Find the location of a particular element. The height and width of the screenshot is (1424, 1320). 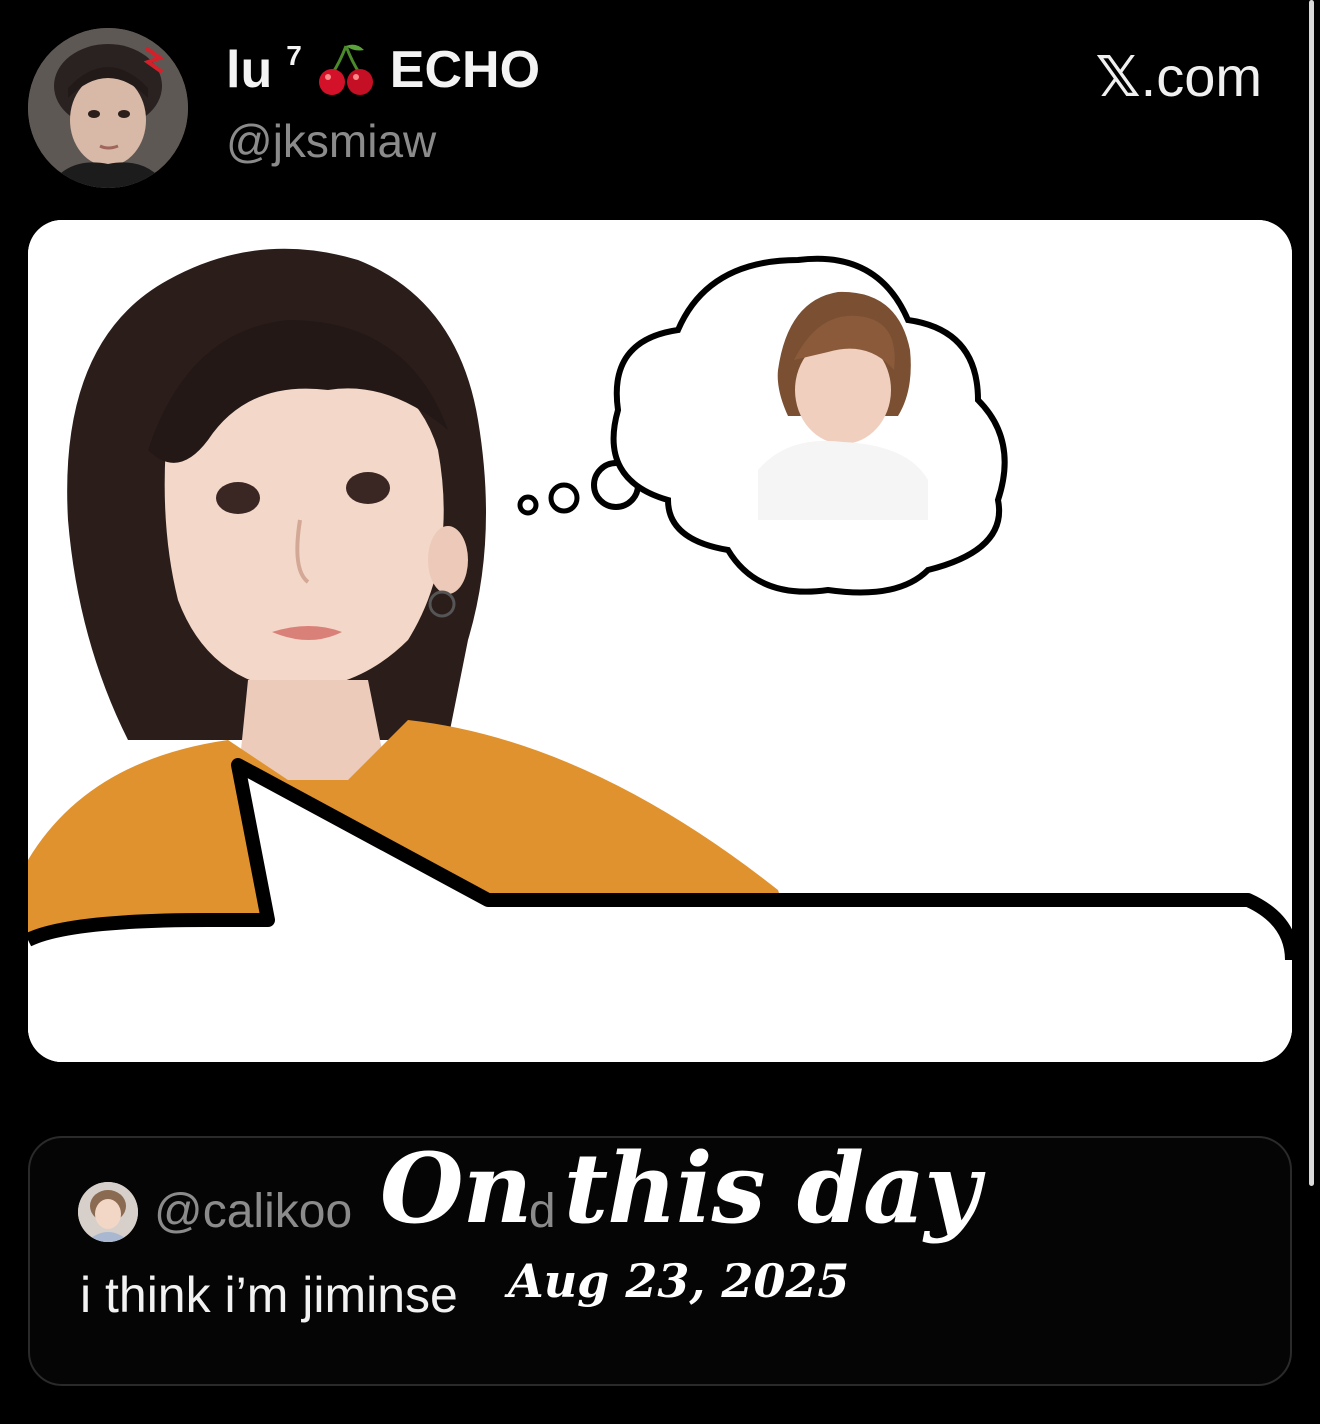

site-domain: .com is located at coordinates (1201, 76).